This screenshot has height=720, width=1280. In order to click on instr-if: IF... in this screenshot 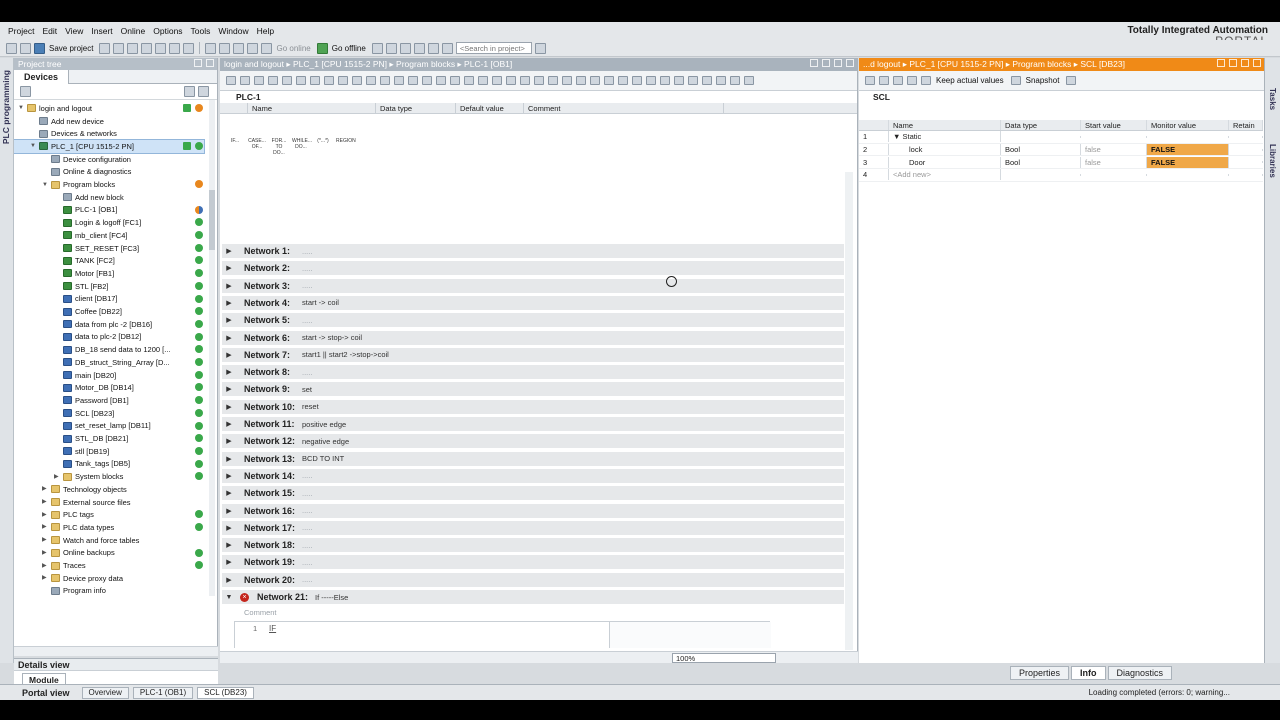, I will do `click(235, 150)`.